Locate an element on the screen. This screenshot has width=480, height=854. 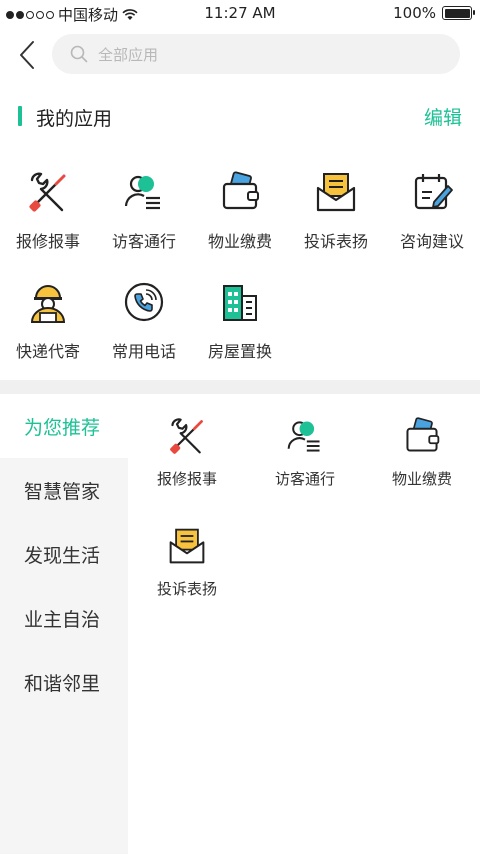
section-accent-bar is located at coordinates (20, 116).